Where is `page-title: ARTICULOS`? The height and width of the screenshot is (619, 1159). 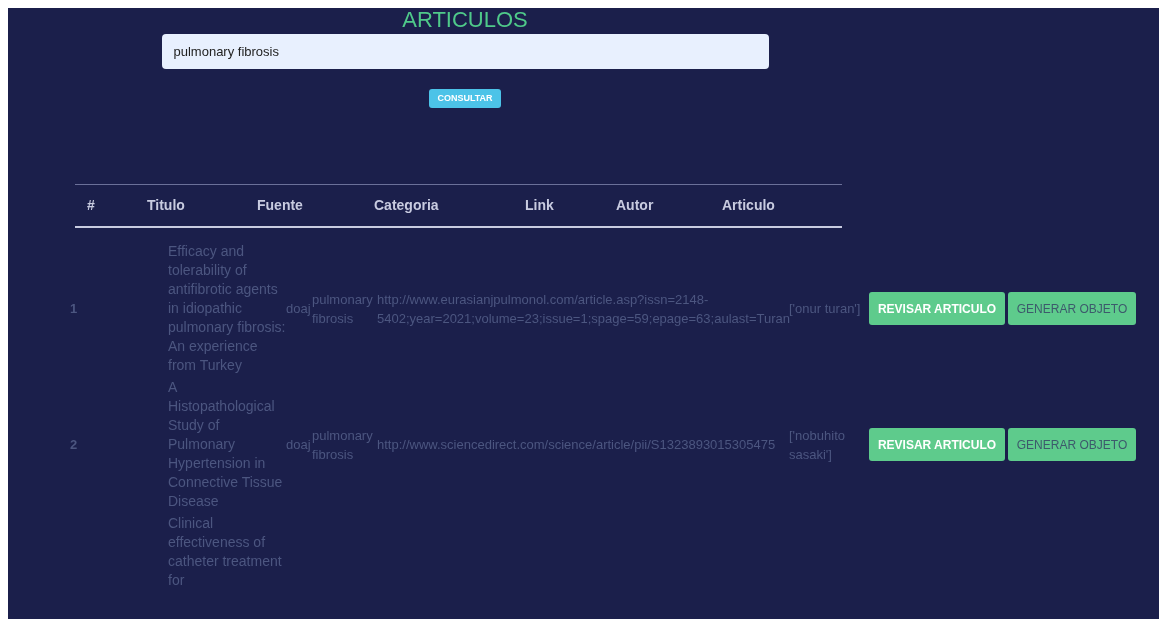 page-title: ARTICULOS is located at coordinates (465, 20).